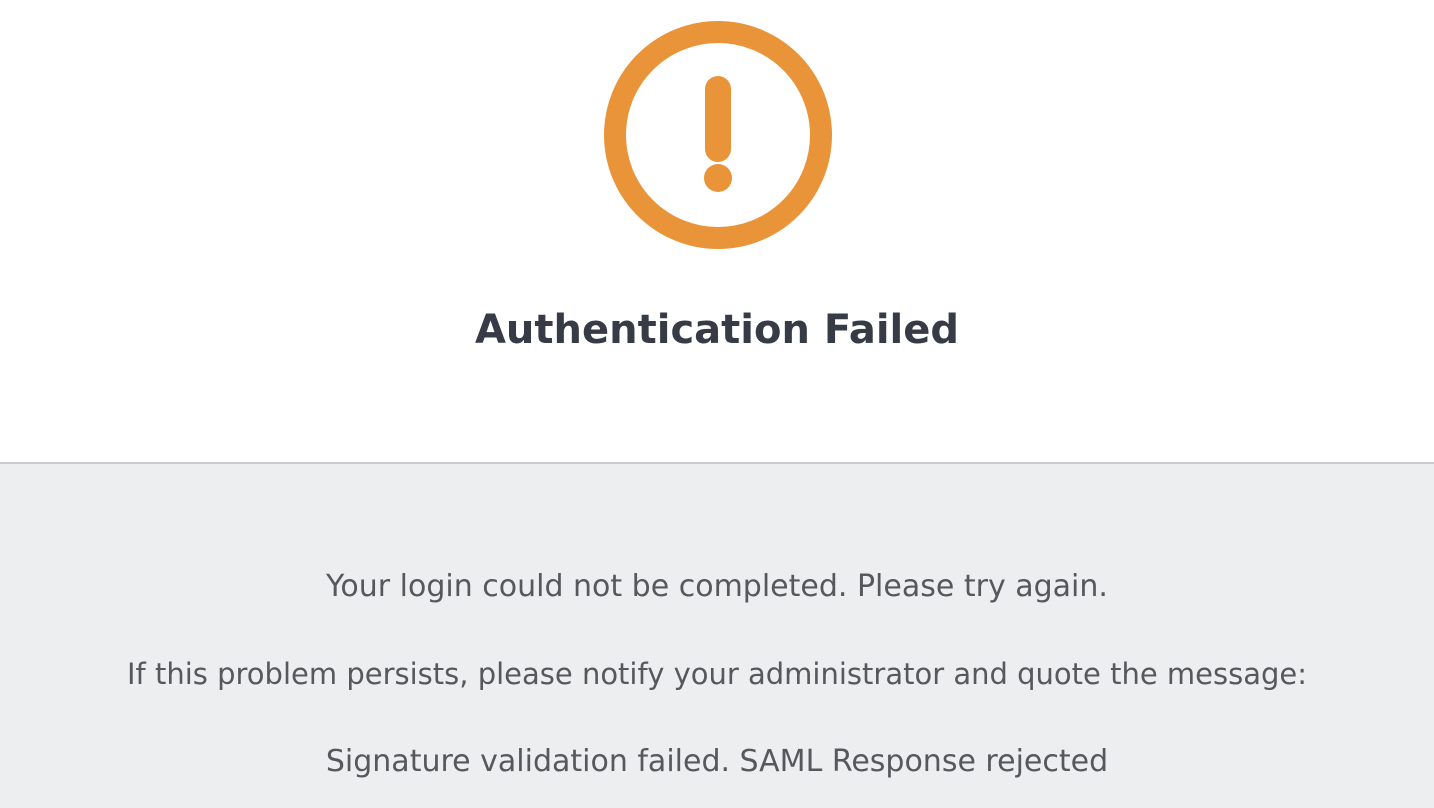 The image size is (1434, 808). What do you see at coordinates (718, 135) in the screenshot?
I see `exclamation-circle-icon` at bounding box center [718, 135].